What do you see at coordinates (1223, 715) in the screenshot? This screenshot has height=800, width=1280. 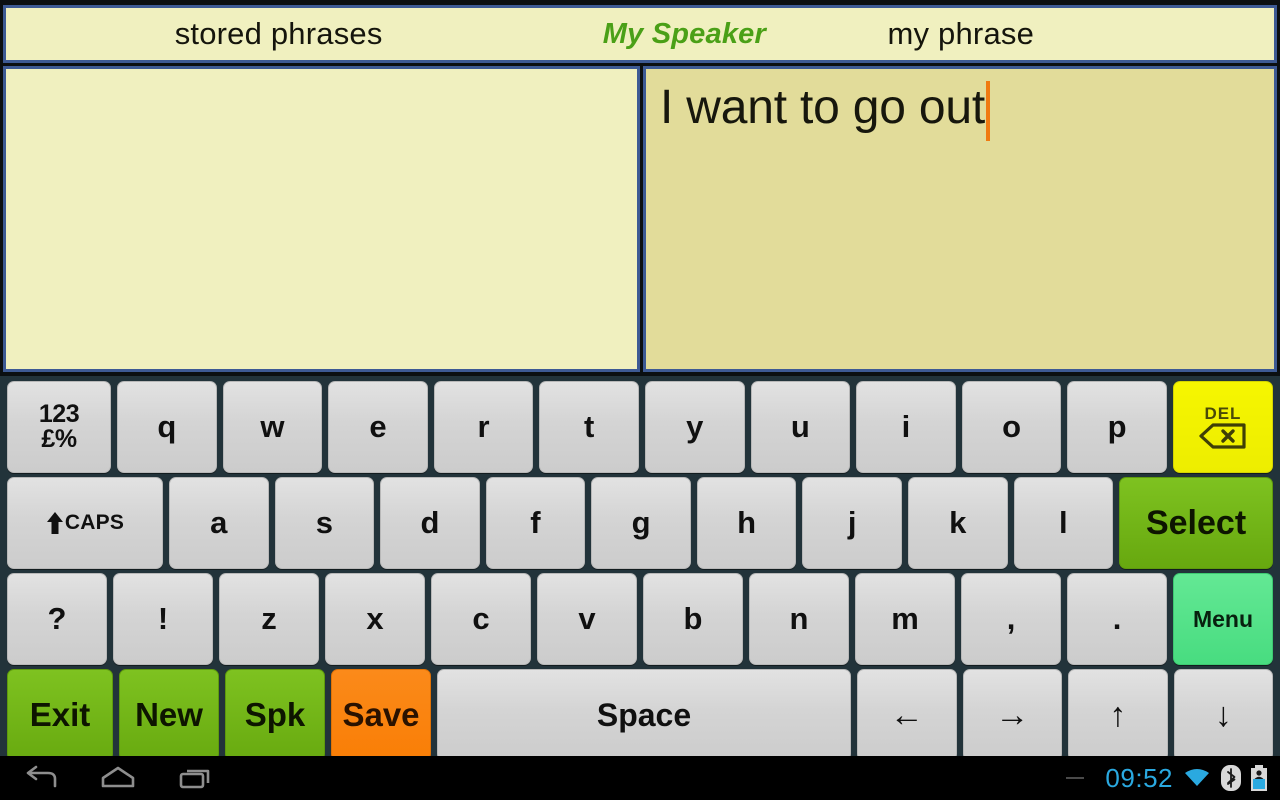 I see `arrow-down-key: ↓` at bounding box center [1223, 715].